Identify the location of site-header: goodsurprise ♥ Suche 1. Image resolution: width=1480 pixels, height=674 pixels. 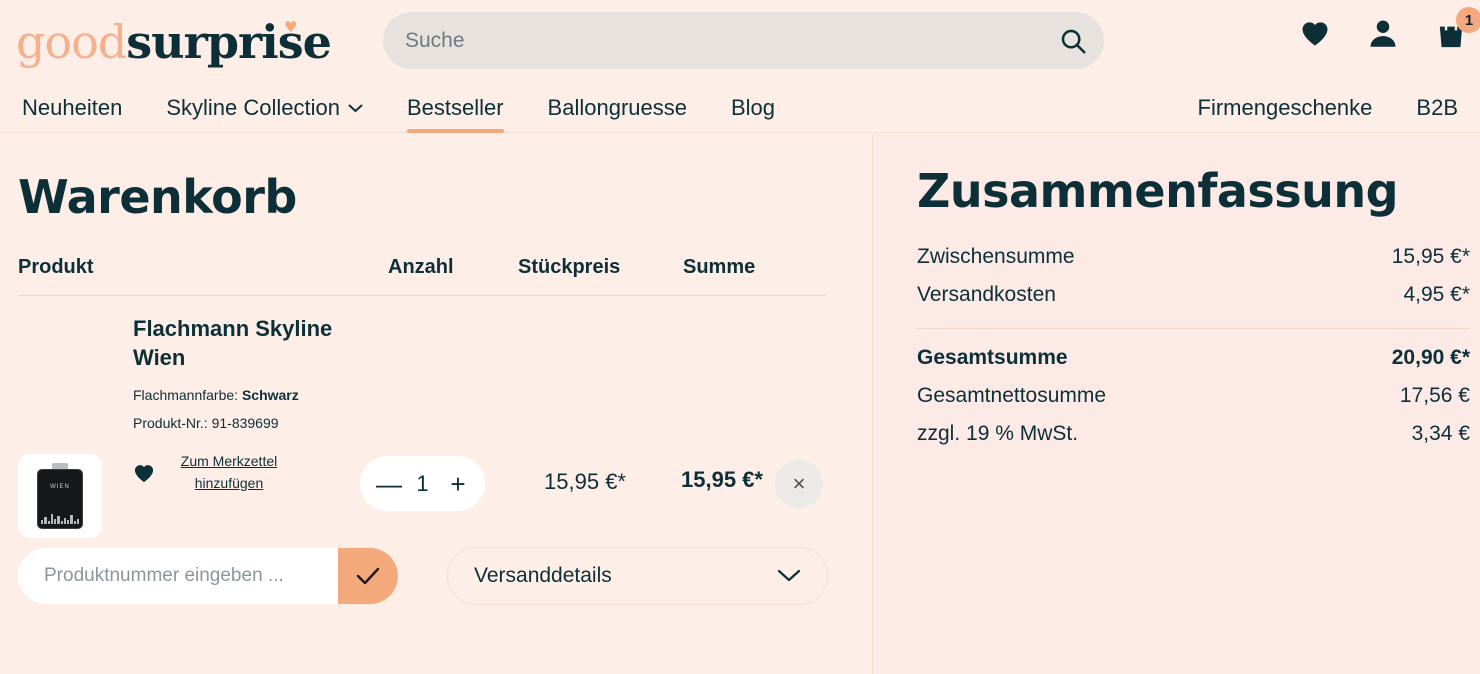
(740, 41).